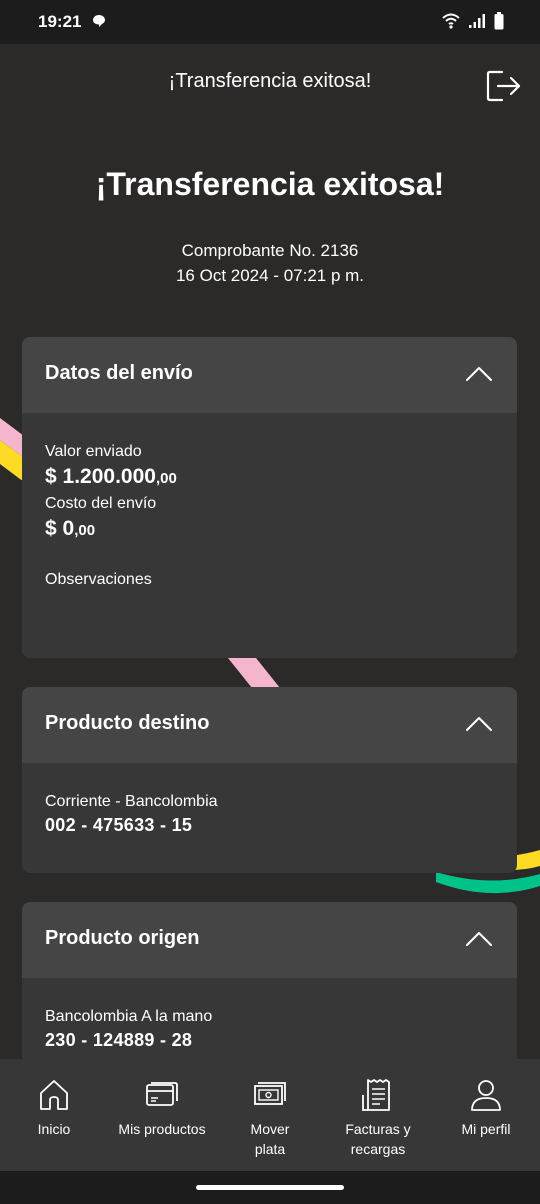 Image resolution: width=540 pixels, height=1204 pixels. I want to click on receipt-icon, so click(376, 1095).